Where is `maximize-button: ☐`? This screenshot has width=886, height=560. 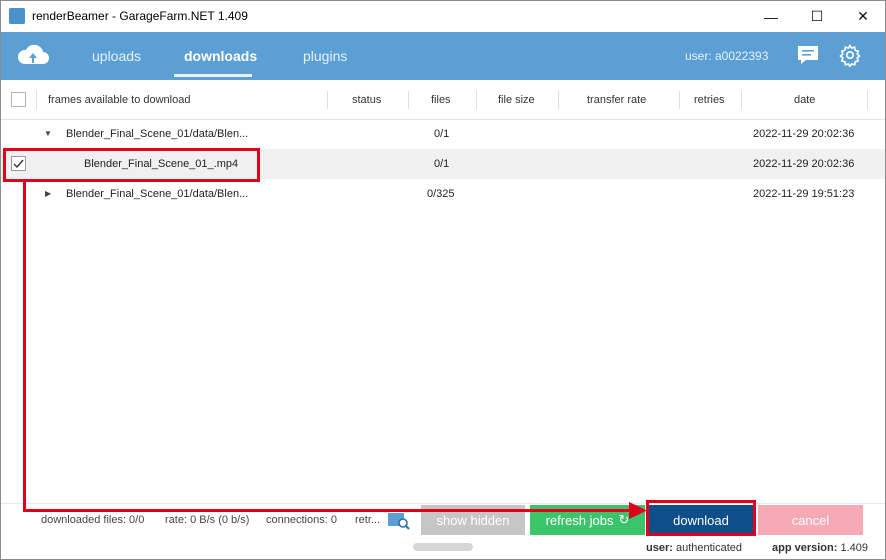 maximize-button: ☐ is located at coordinates (817, 16).